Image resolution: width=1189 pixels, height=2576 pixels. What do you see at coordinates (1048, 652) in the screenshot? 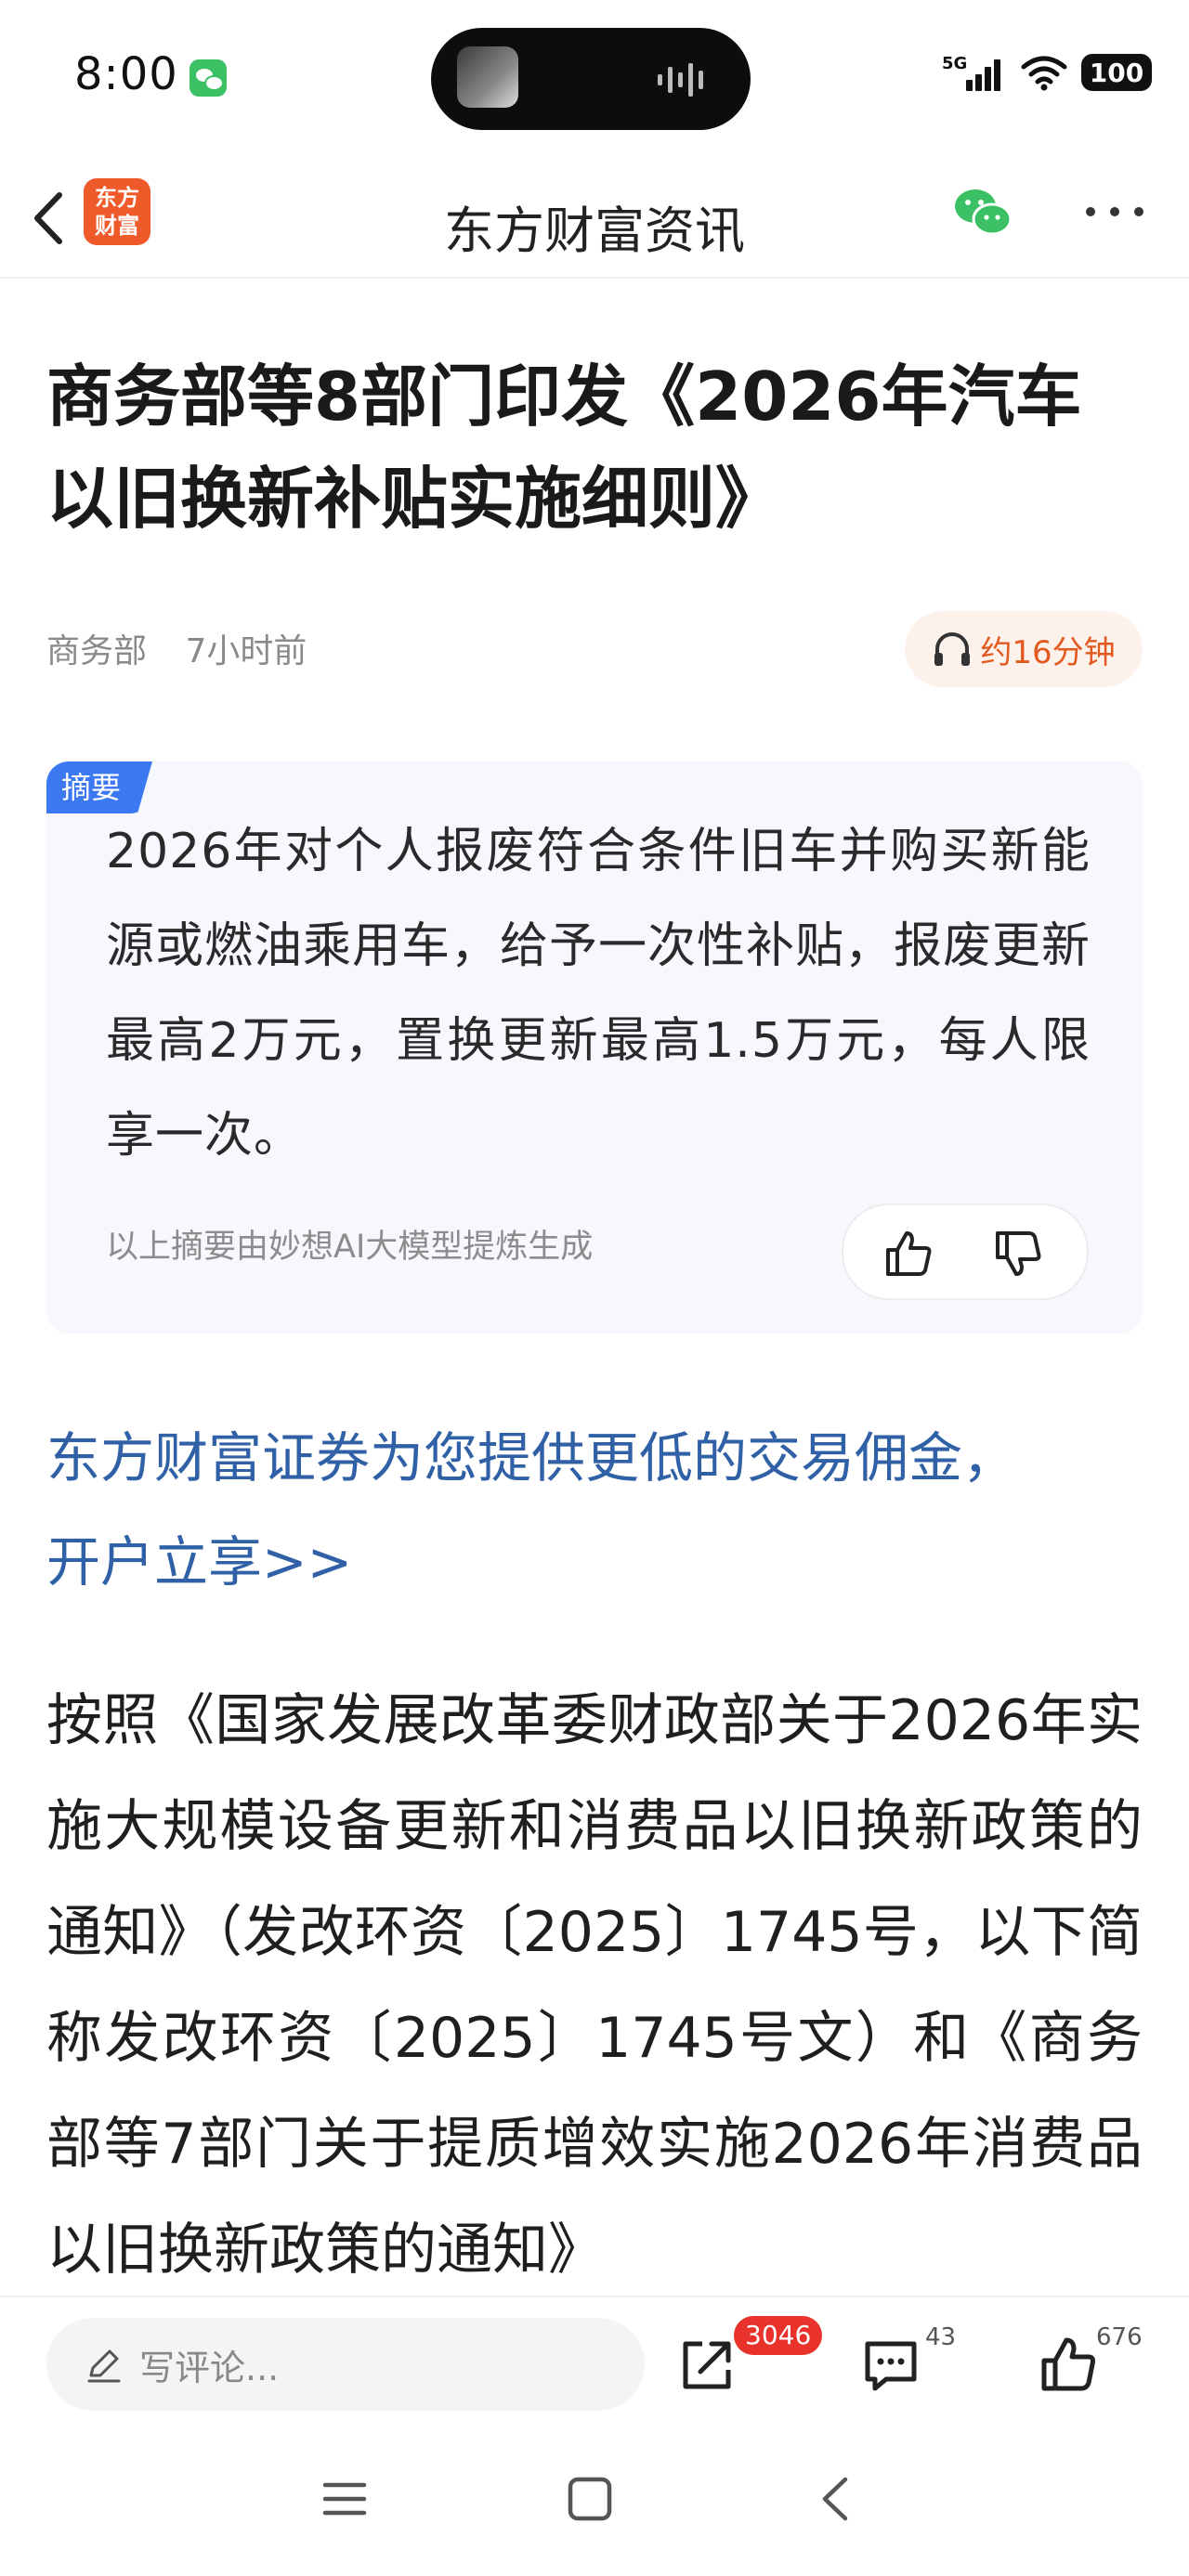
I see `read-time: 约16分钟` at bounding box center [1048, 652].